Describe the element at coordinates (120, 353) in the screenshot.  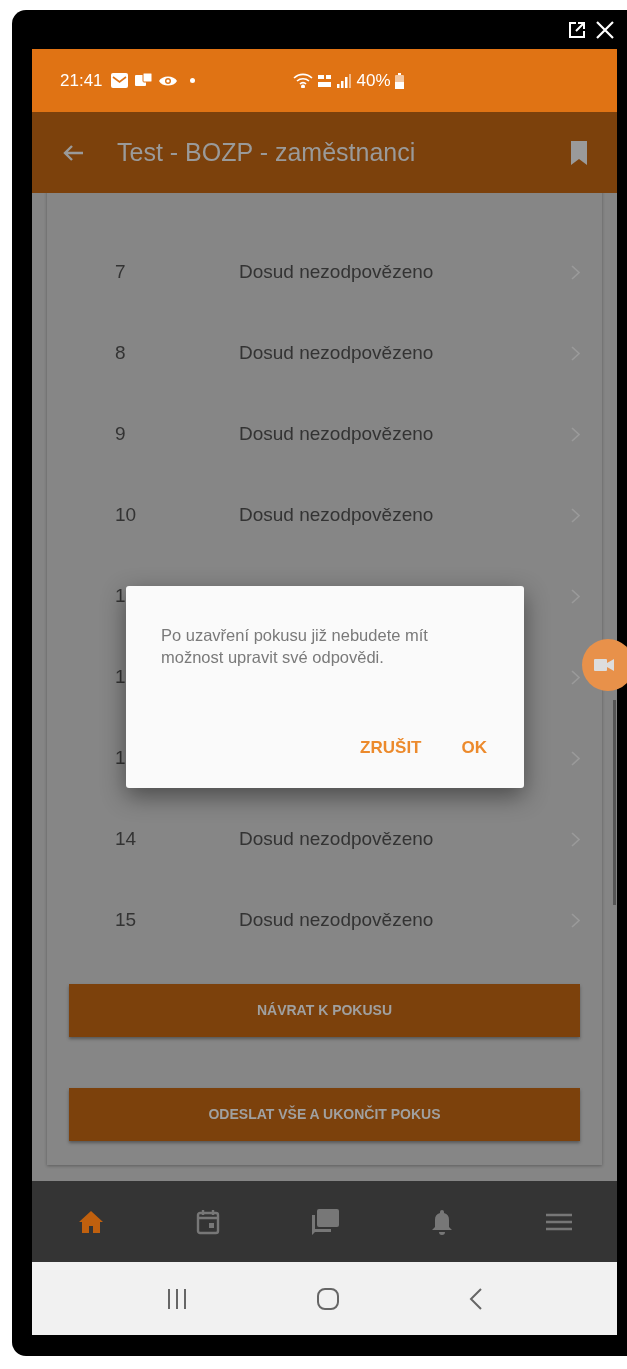
I see `question-number: 8` at that location.